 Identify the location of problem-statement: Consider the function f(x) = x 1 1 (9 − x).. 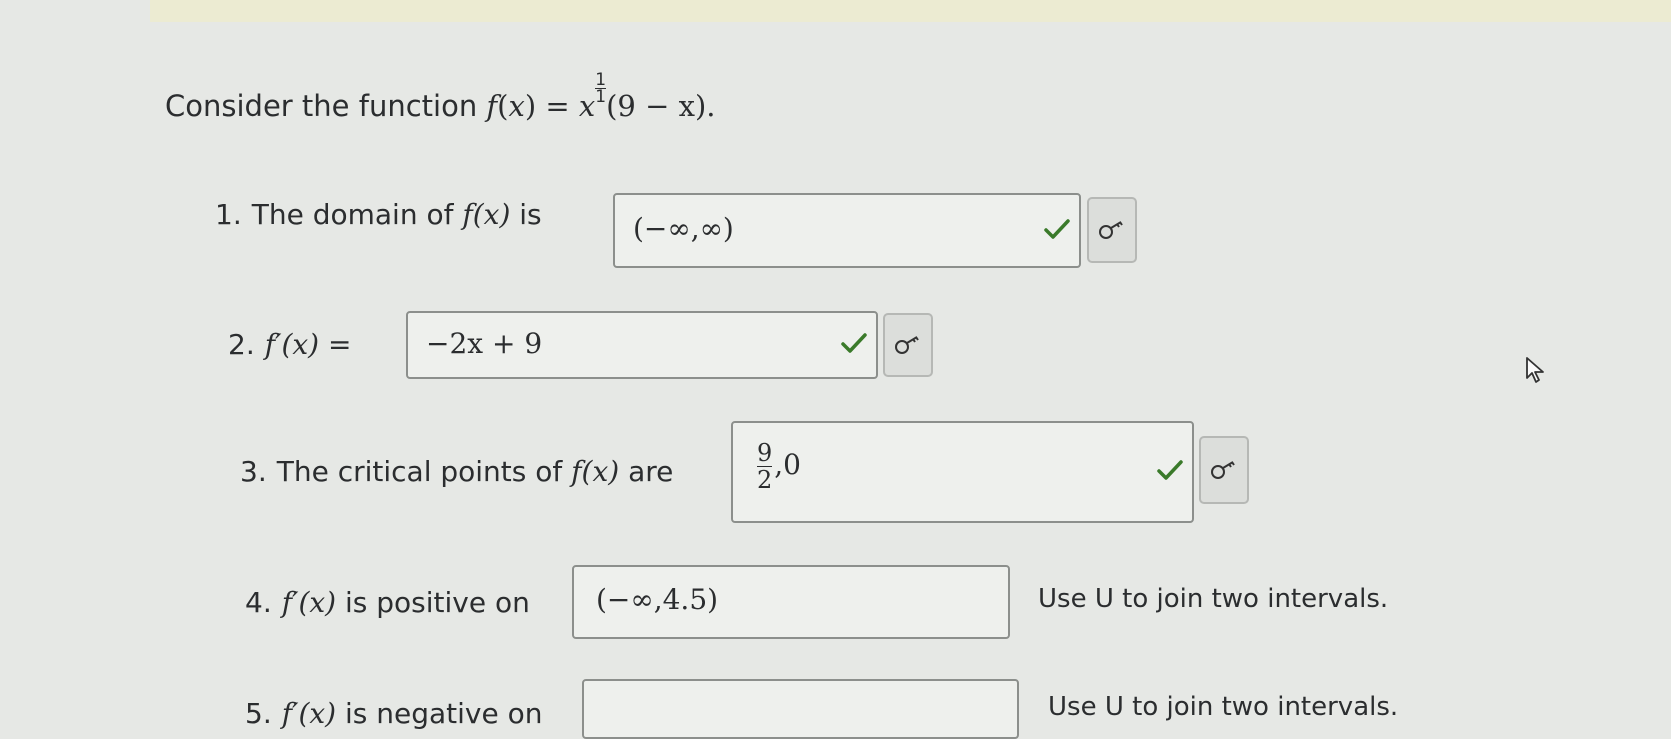
(440, 97).